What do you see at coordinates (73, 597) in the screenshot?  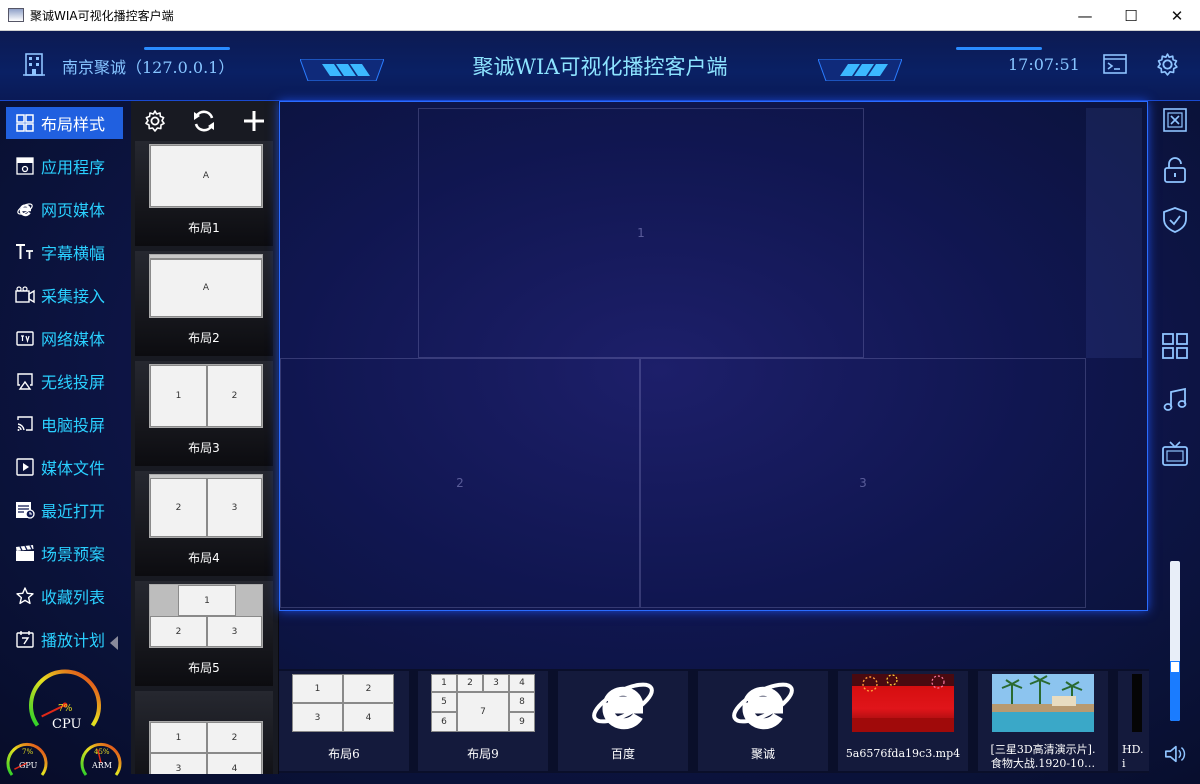 I see `nav-item-label: 收藏列表` at bounding box center [73, 597].